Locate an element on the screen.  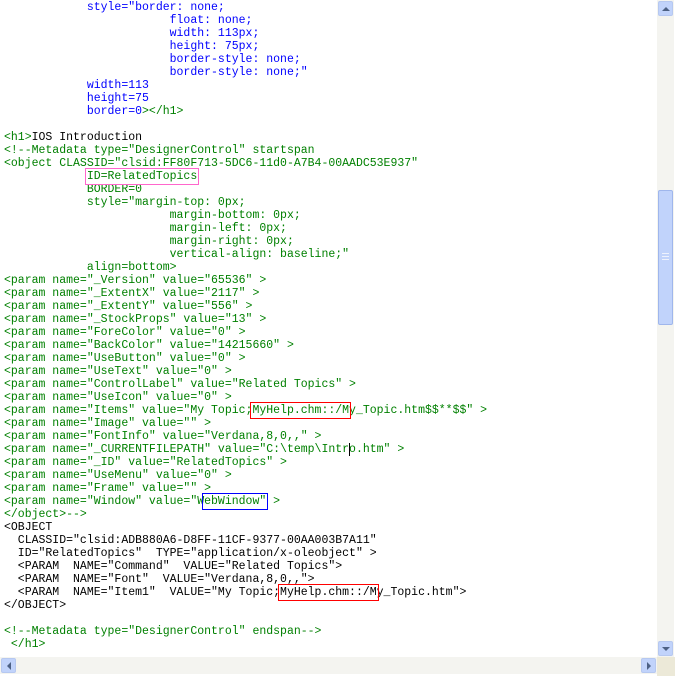
code-line: <param name="_Version" value="65536" > is located at coordinates (135, 280).